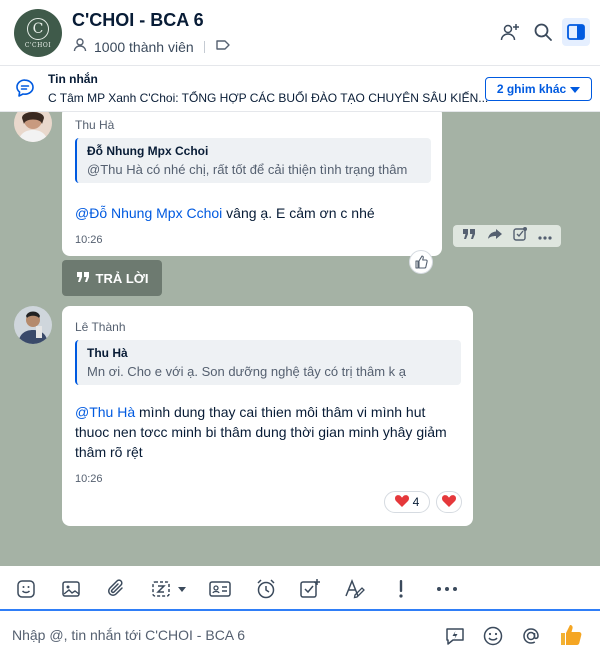 This screenshot has width=600, height=659. I want to click on screenshot-icon, so click(170, 589).